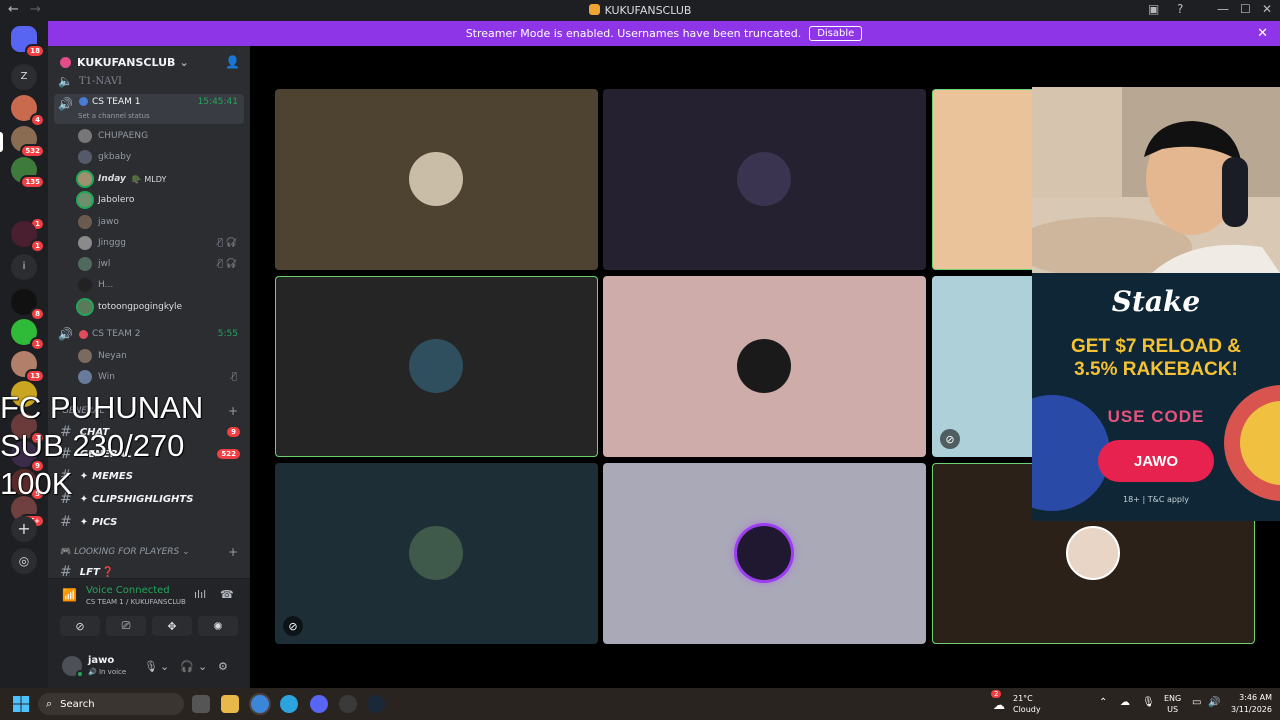 The width and height of the screenshot is (1280, 720). What do you see at coordinates (227, 243) in the screenshot?
I see `muted-deafened-icon: 🎙̸ 🎧̸` at bounding box center [227, 243].